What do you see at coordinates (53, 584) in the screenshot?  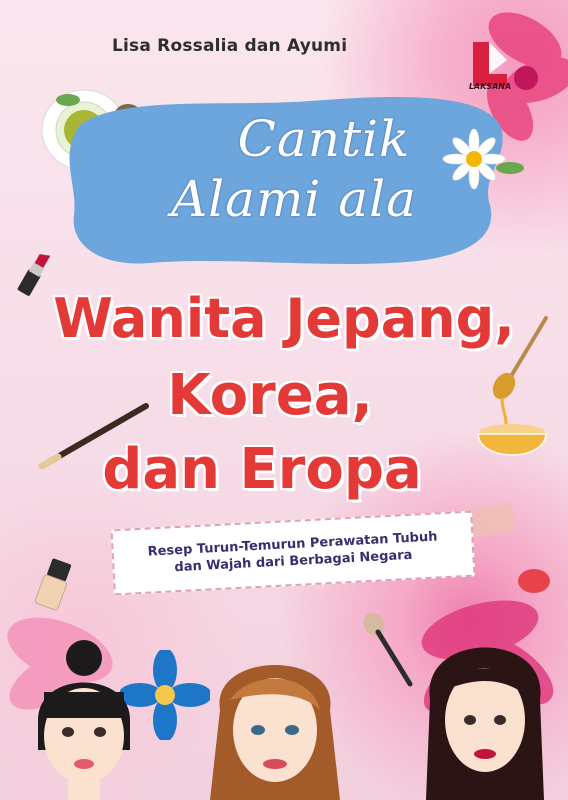 I see `foundation-bottle-icon` at bounding box center [53, 584].